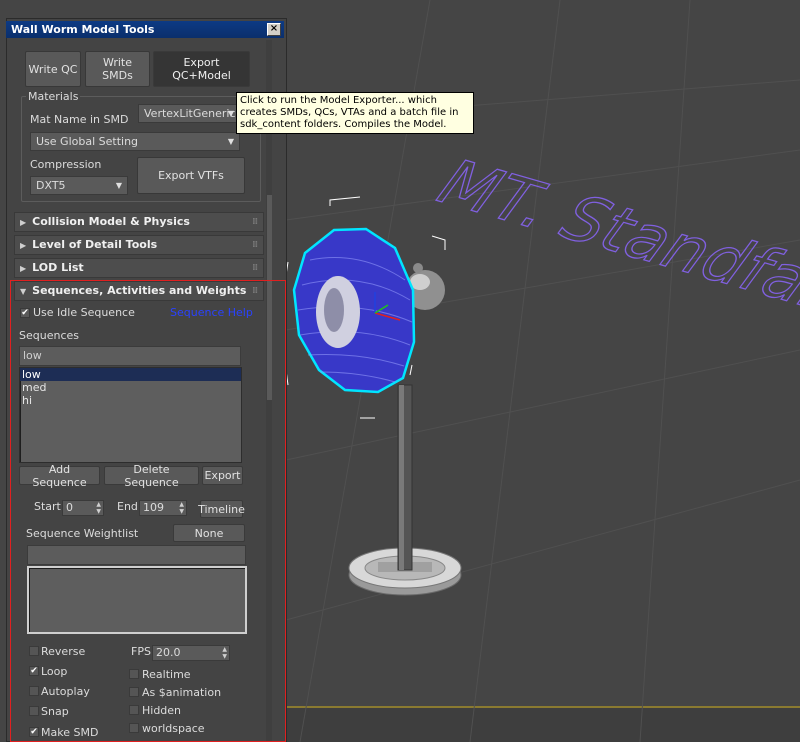 Image resolution: width=800 pixels, height=742 pixels. I want to click on list-item: low, so click(130, 374).